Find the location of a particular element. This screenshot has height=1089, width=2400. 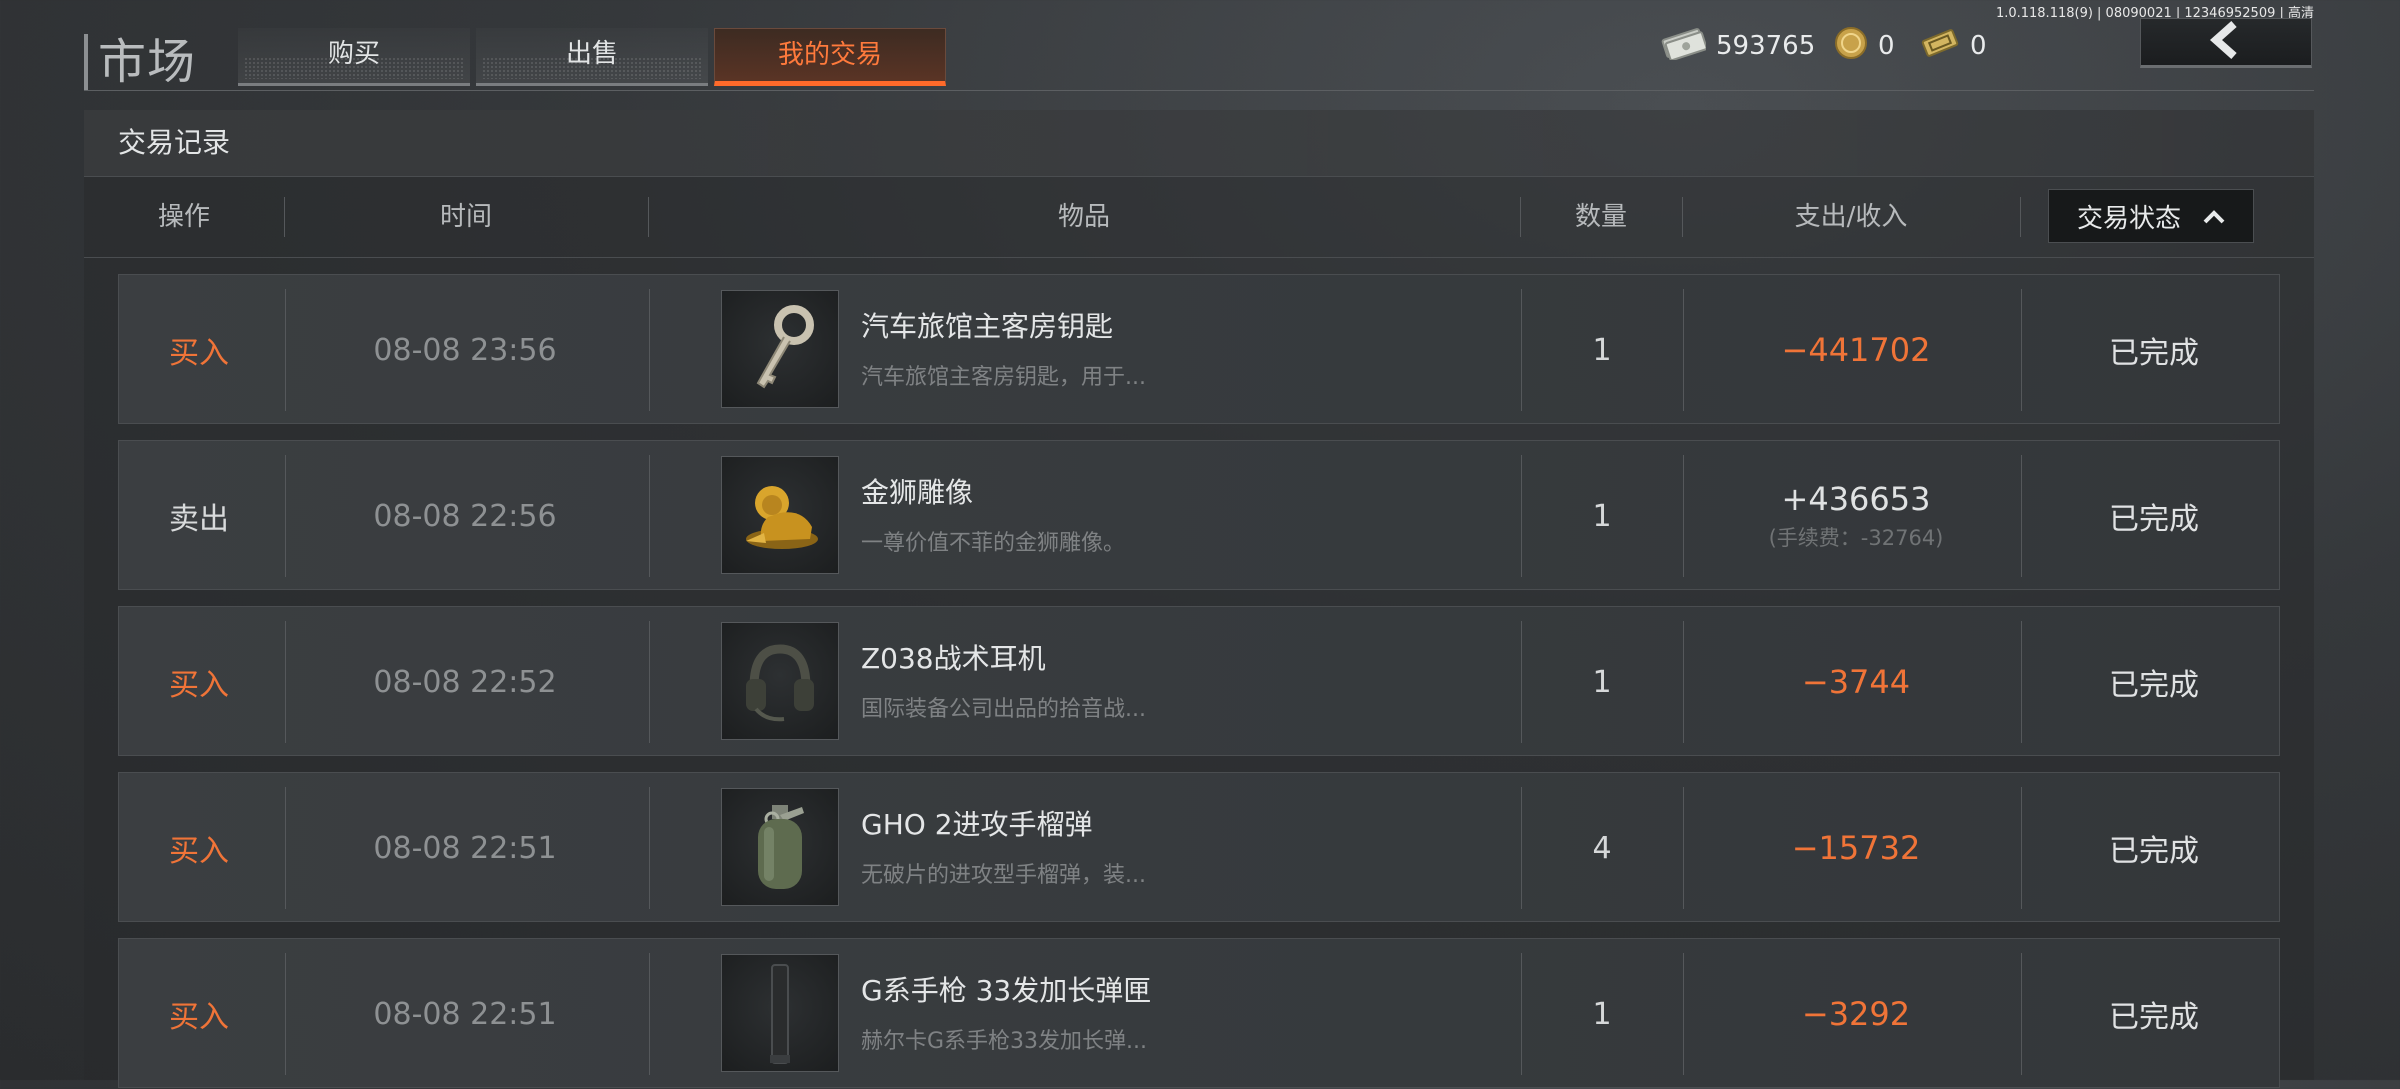

row-time: 08-08 22:52 is located at coordinates (465, 682).